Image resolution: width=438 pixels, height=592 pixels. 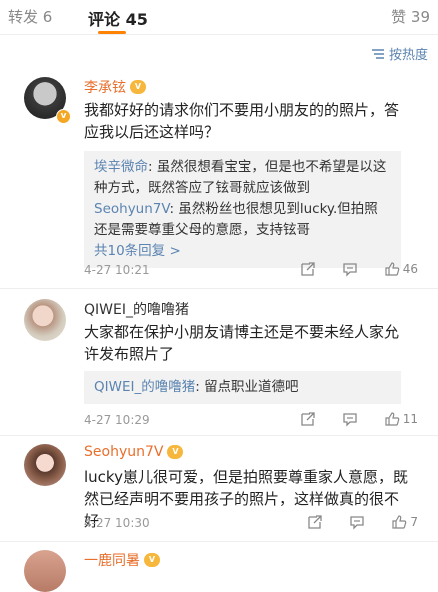 What do you see at coordinates (240, 177) in the screenshot?
I see `reply-item: 埃辛微命: 虽然很想看宝宝，但是也不希望是以这种方式，既然答应了铉哥就应该做到` at bounding box center [240, 177].